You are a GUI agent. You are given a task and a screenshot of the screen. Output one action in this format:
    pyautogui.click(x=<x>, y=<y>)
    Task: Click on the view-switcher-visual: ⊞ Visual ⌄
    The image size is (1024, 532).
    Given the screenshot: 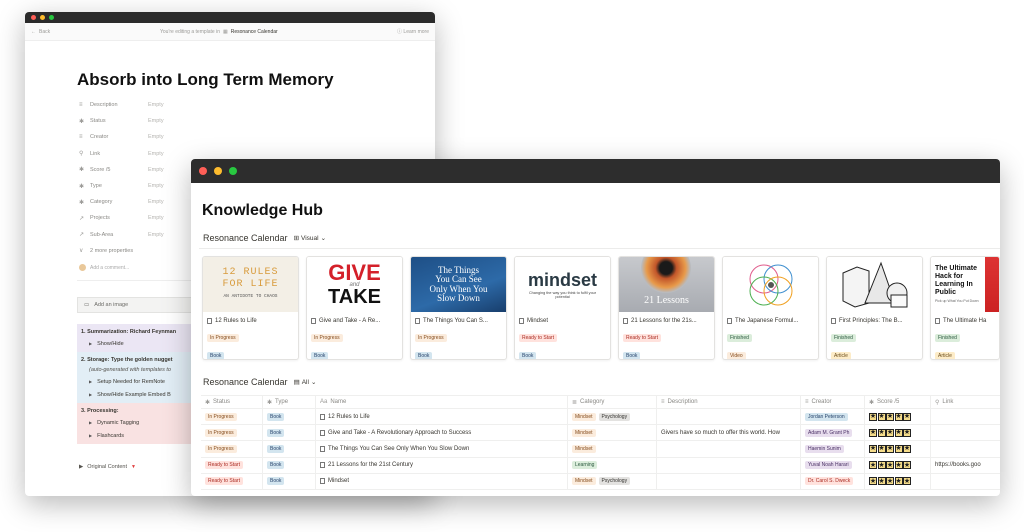 What is the action you would take?
    pyautogui.click(x=310, y=238)
    